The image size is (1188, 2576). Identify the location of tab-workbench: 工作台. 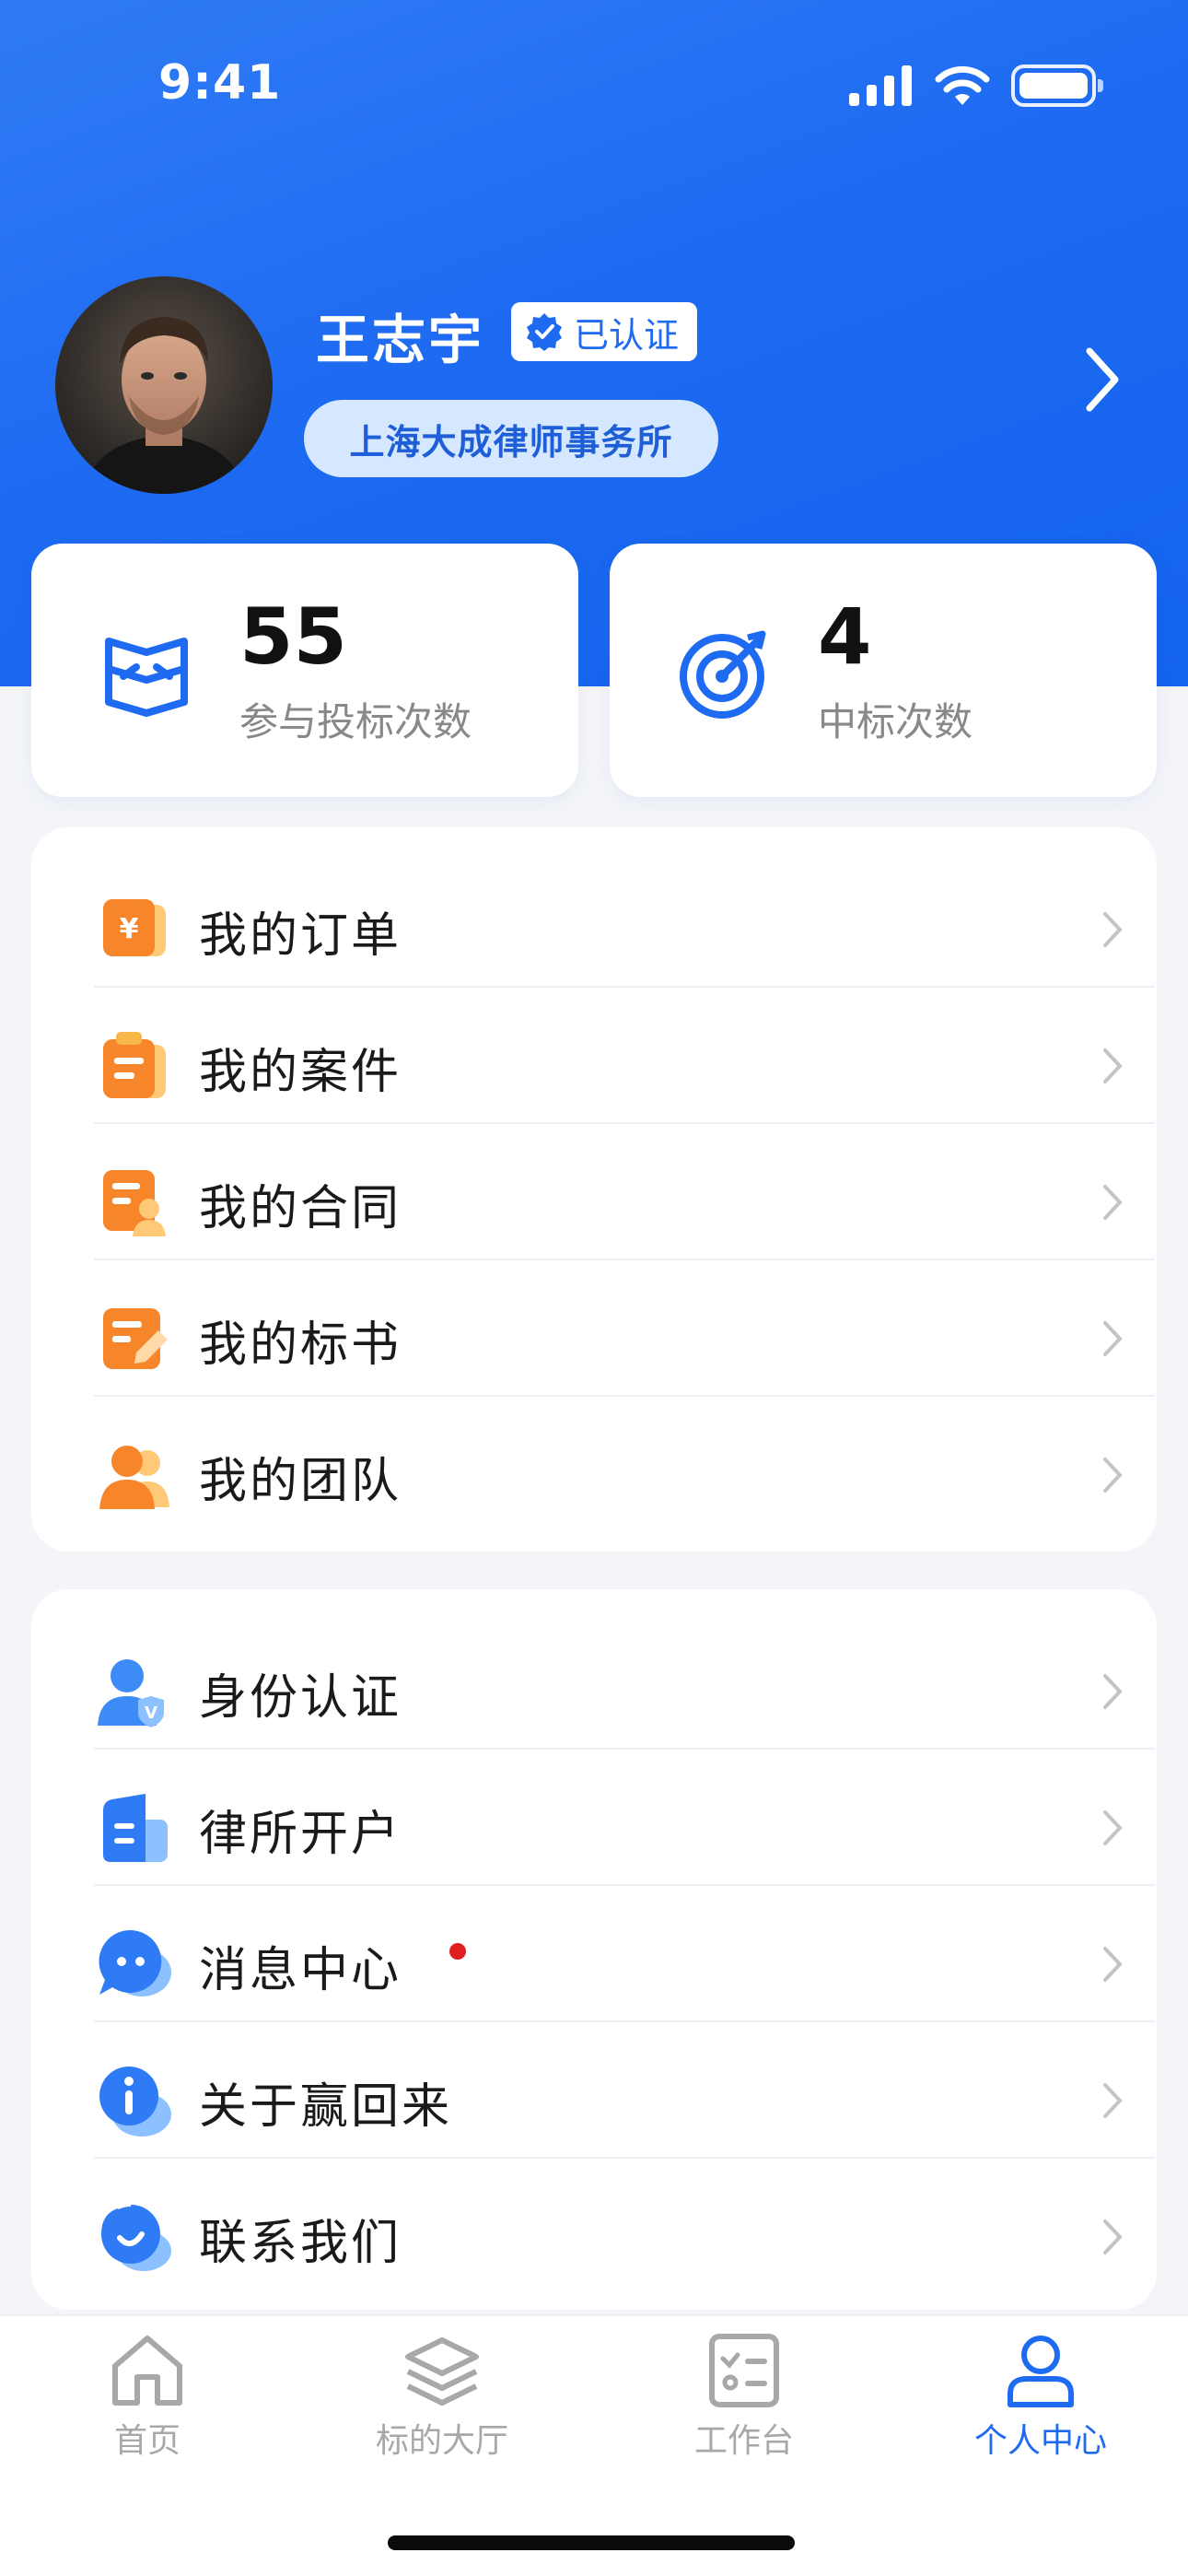
(744, 2397).